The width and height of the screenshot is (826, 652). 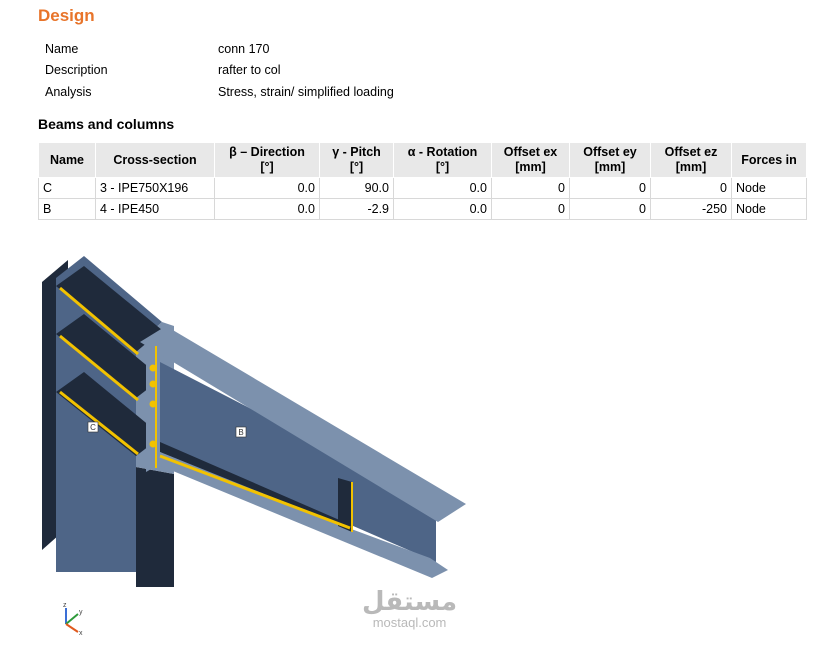 What do you see at coordinates (67, 209) in the screenshot?
I see `cell-name: B` at bounding box center [67, 209].